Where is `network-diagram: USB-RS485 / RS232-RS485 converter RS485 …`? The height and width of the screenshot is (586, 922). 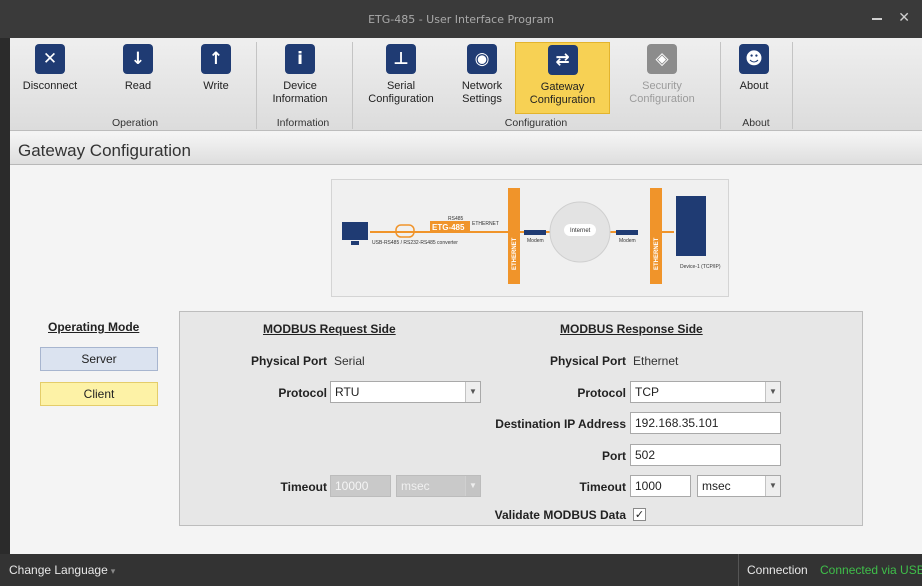
network-diagram: USB-RS485 / RS232-RS485 converter RS485 … is located at coordinates (530, 238).